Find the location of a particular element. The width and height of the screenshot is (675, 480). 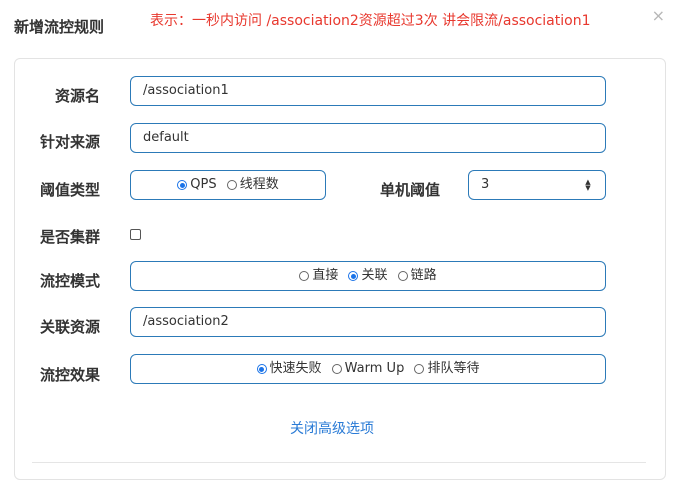

close-advanced-options-link: 关闭高级选项 is located at coordinates (332, 428).